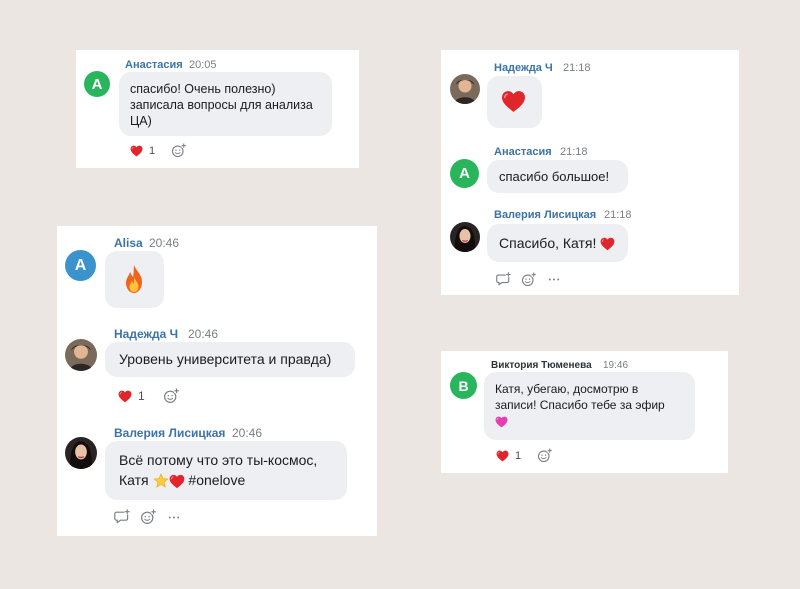 This screenshot has width=800, height=589. I want to click on message-text-line: спасибо! Очень полезно), so click(203, 89).